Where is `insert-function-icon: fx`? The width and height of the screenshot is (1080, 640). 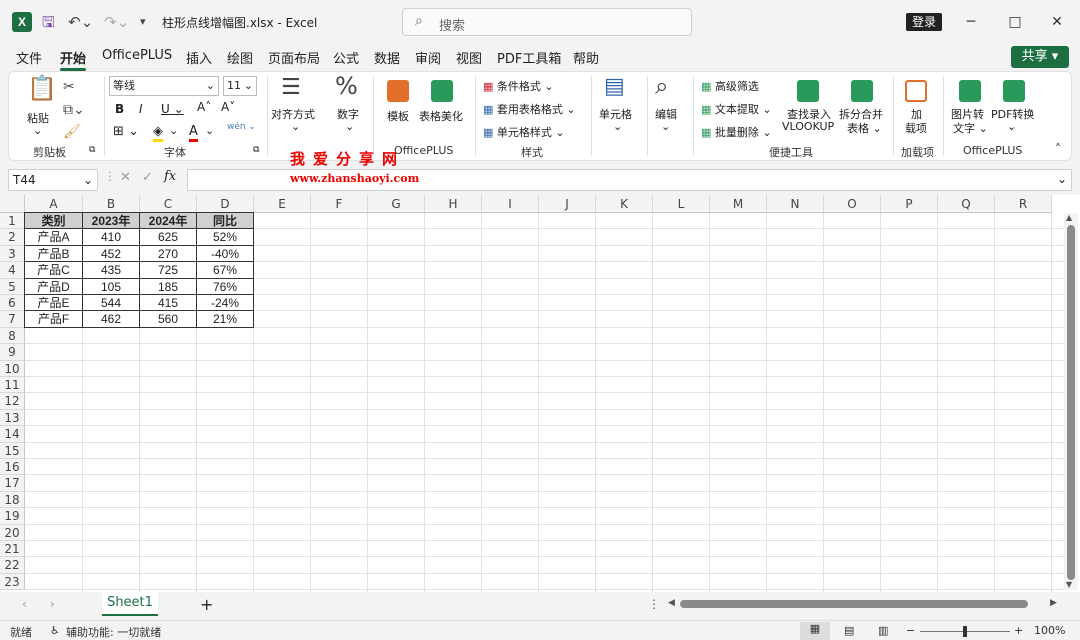
insert-function-icon: fx is located at coordinates (170, 176).